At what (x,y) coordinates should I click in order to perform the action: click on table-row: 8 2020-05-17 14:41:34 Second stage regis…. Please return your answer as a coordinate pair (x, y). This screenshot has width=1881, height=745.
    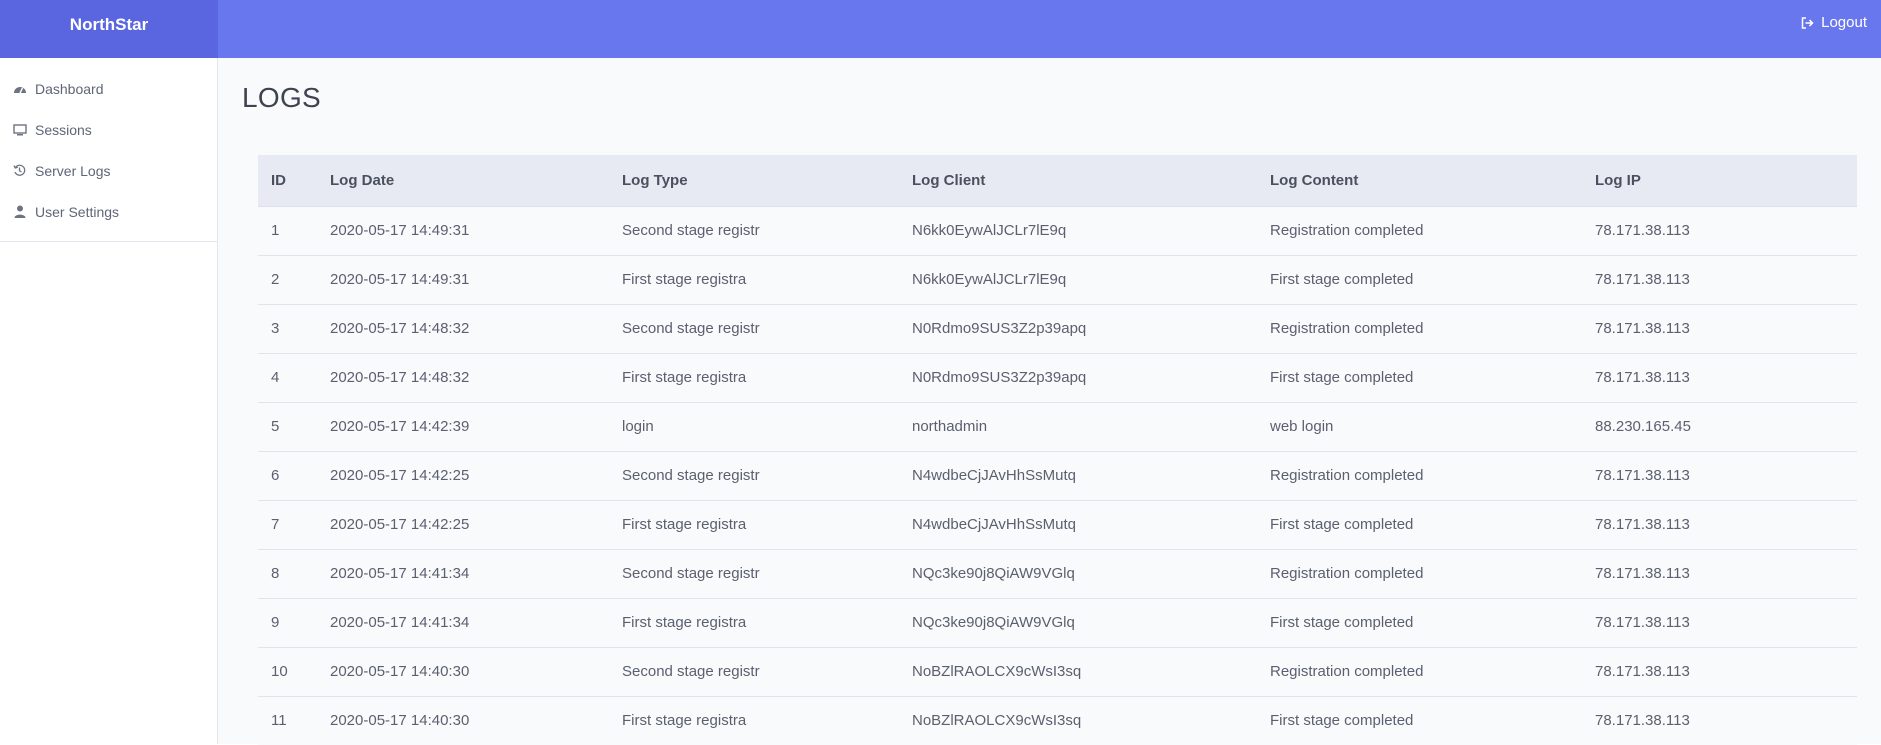
    Looking at the image, I should click on (1057, 573).